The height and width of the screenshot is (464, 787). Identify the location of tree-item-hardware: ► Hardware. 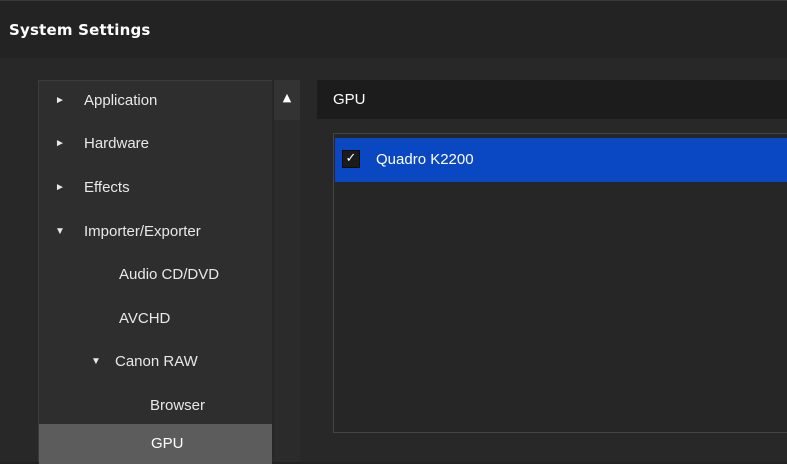
(155, 144).